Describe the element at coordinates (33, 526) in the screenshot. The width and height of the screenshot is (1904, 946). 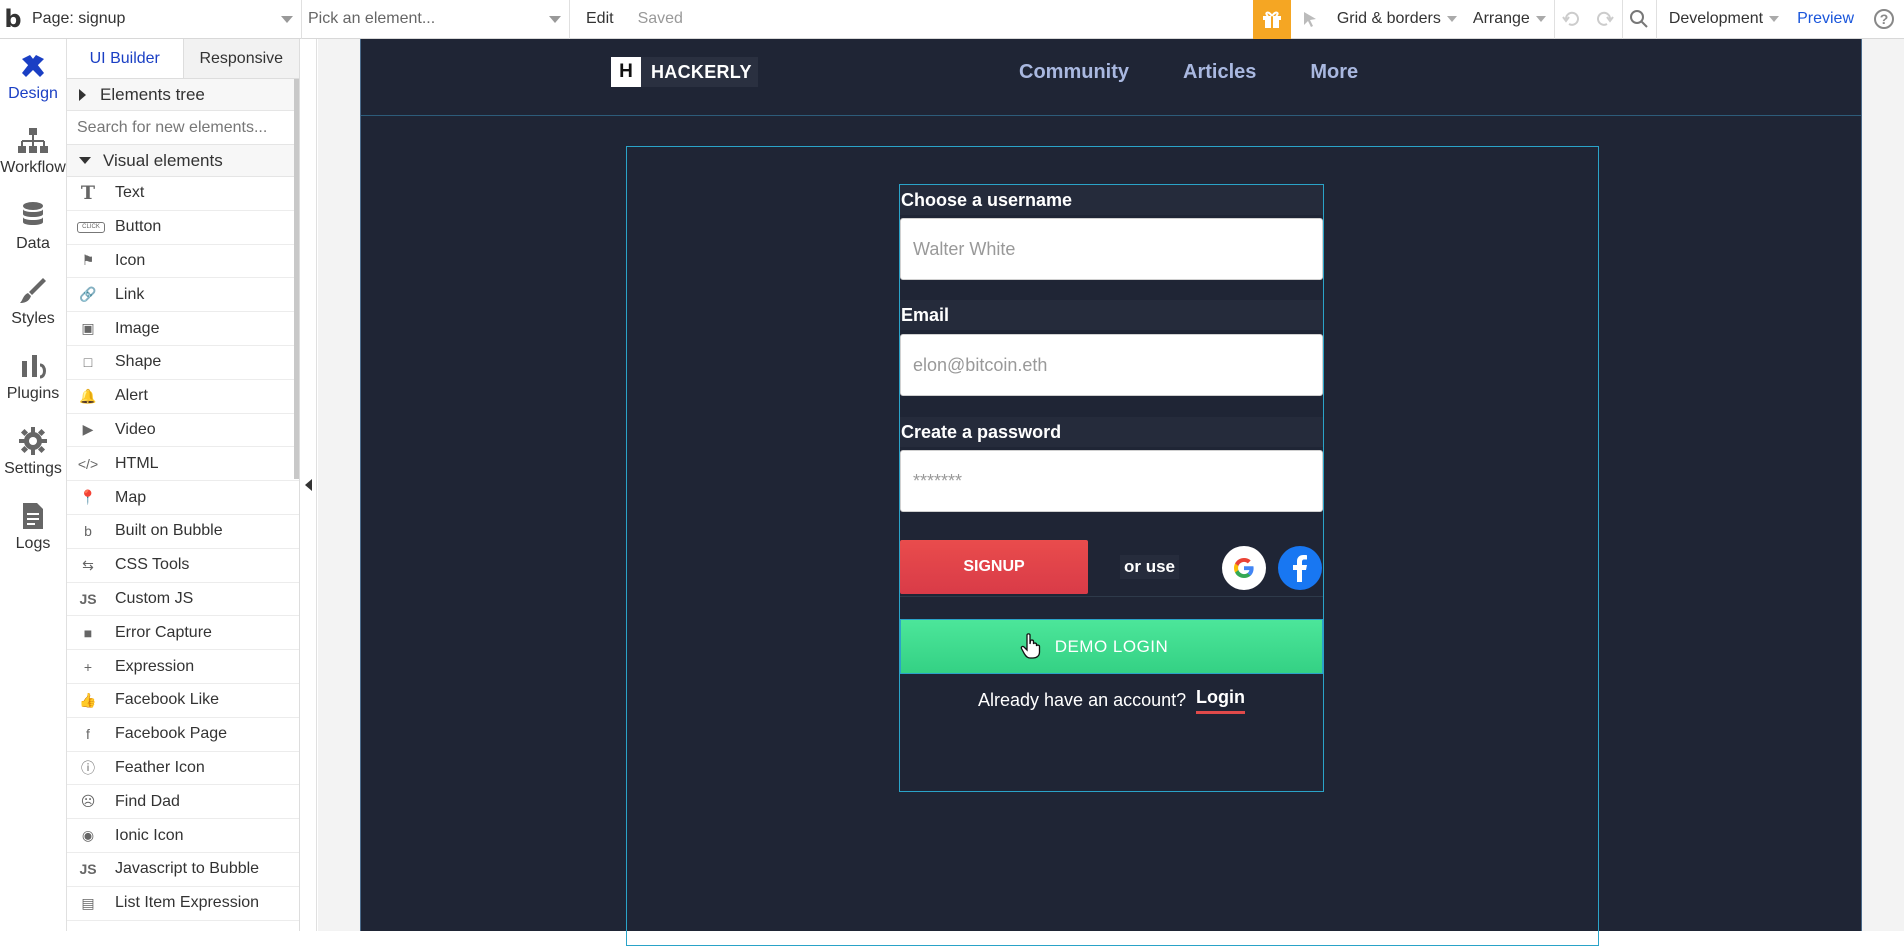
I see `rail-logs: Logs` at that location.